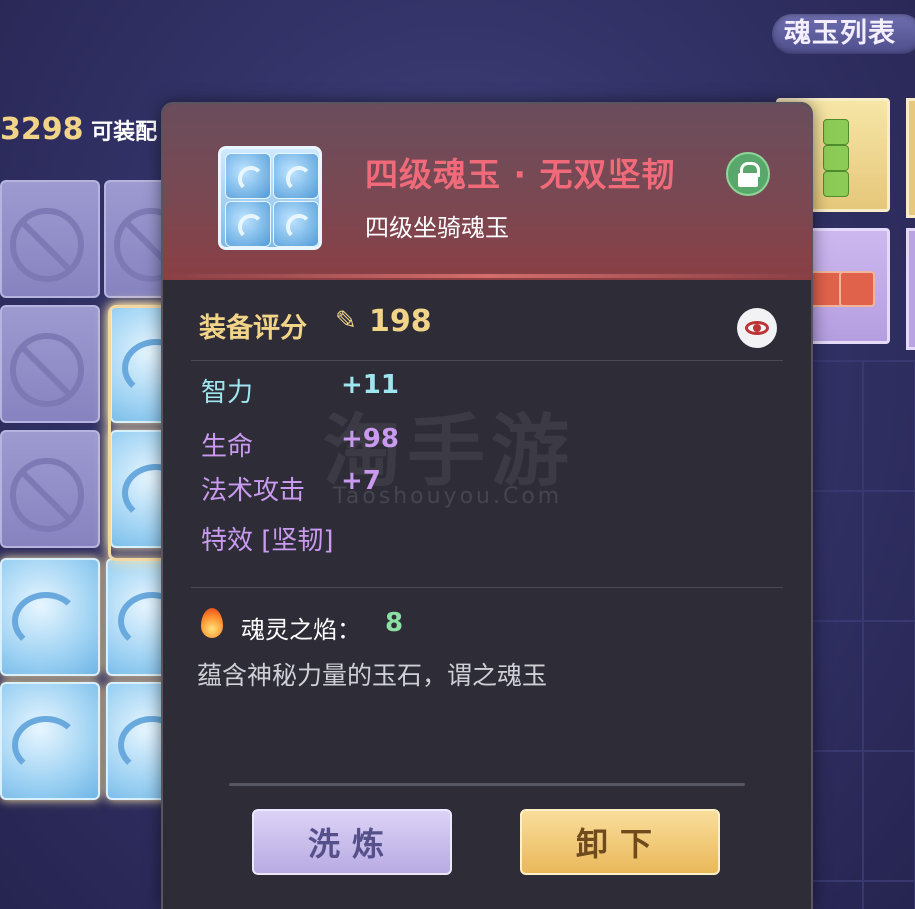 This screenshot has width=915, height=909. I want to click on stat-value: +7, so click(361, 481).